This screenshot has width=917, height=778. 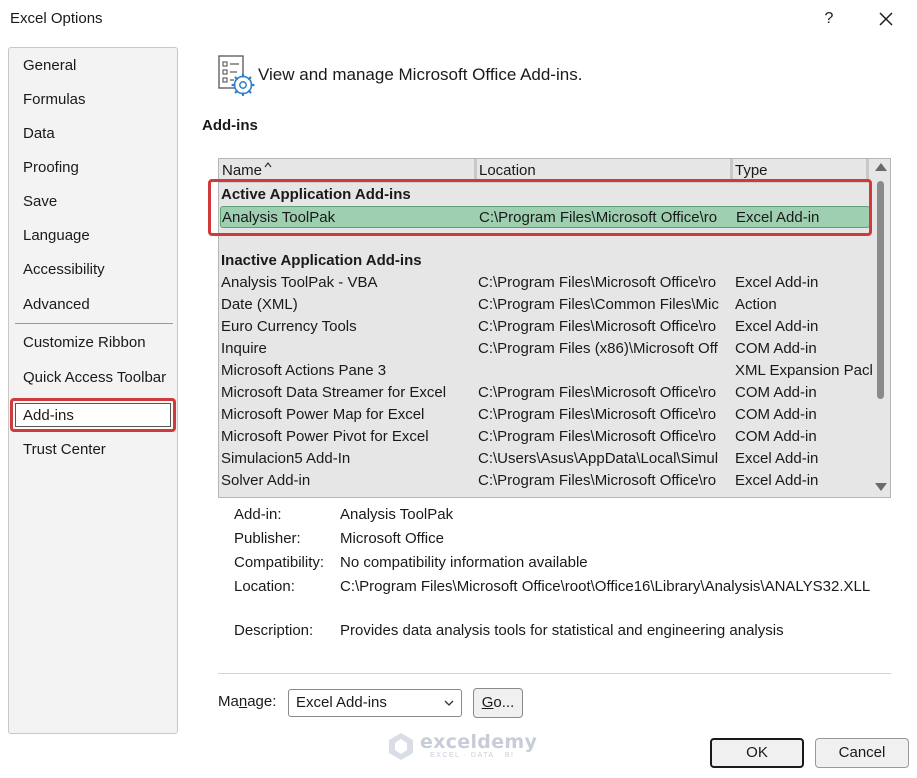 What do you see at coordinates (804, 370) in the screenshot?
I see `row-type: XML Expansion Pack` at bounding box center [804, 370].